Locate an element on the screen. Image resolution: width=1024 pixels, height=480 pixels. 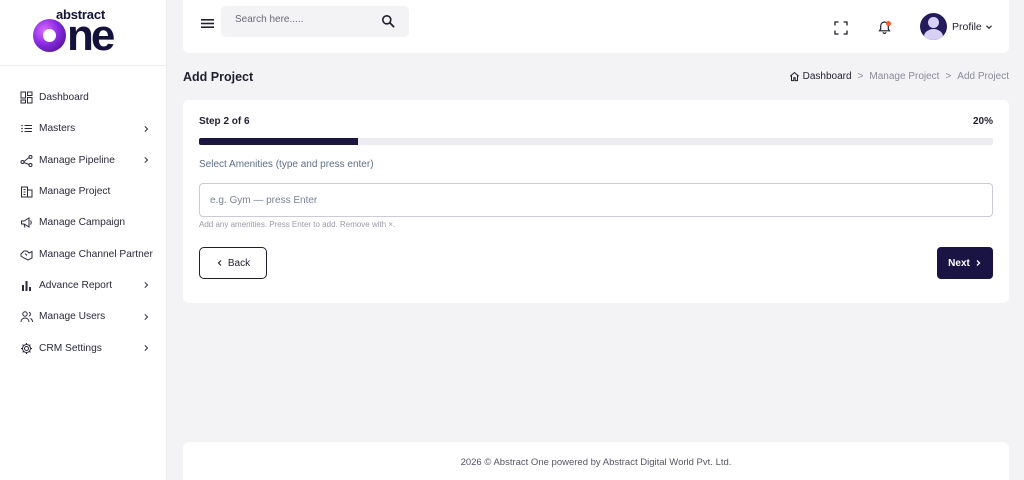
profile-menu: Profile is located at coordinates (956, 26).